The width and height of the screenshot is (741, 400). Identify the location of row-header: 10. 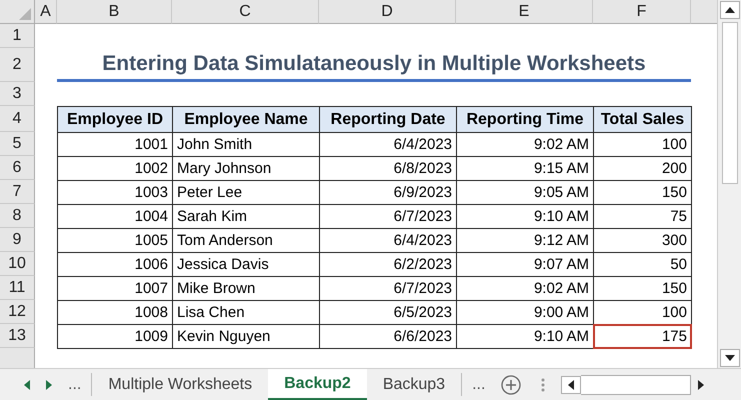
(17, 264).